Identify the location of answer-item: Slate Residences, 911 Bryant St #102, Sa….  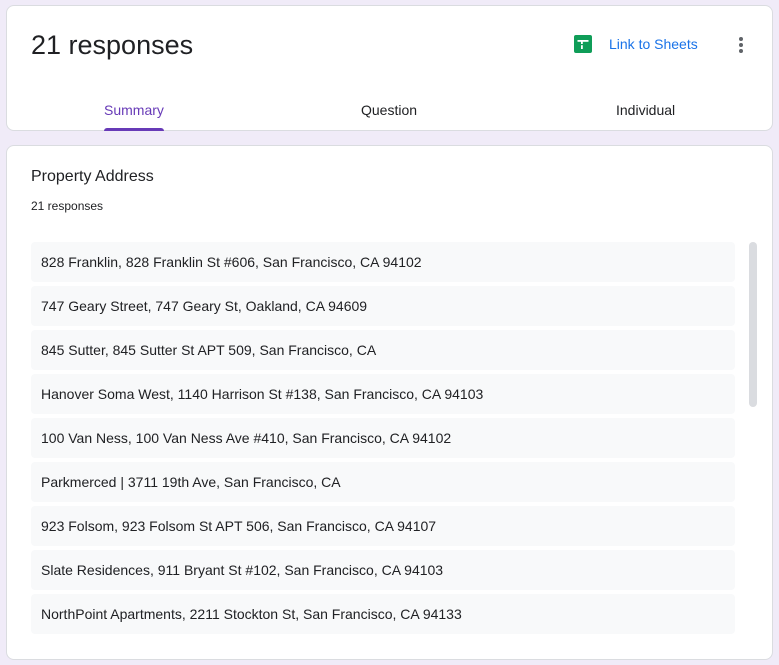
(383, 570).